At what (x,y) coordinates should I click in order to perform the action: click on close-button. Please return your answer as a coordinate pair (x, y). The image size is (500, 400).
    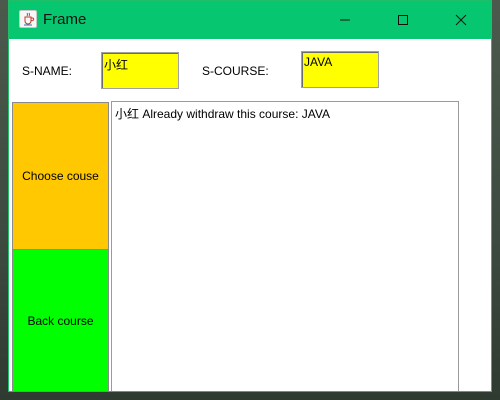
    Looking at the image, I should click on (461, 20).